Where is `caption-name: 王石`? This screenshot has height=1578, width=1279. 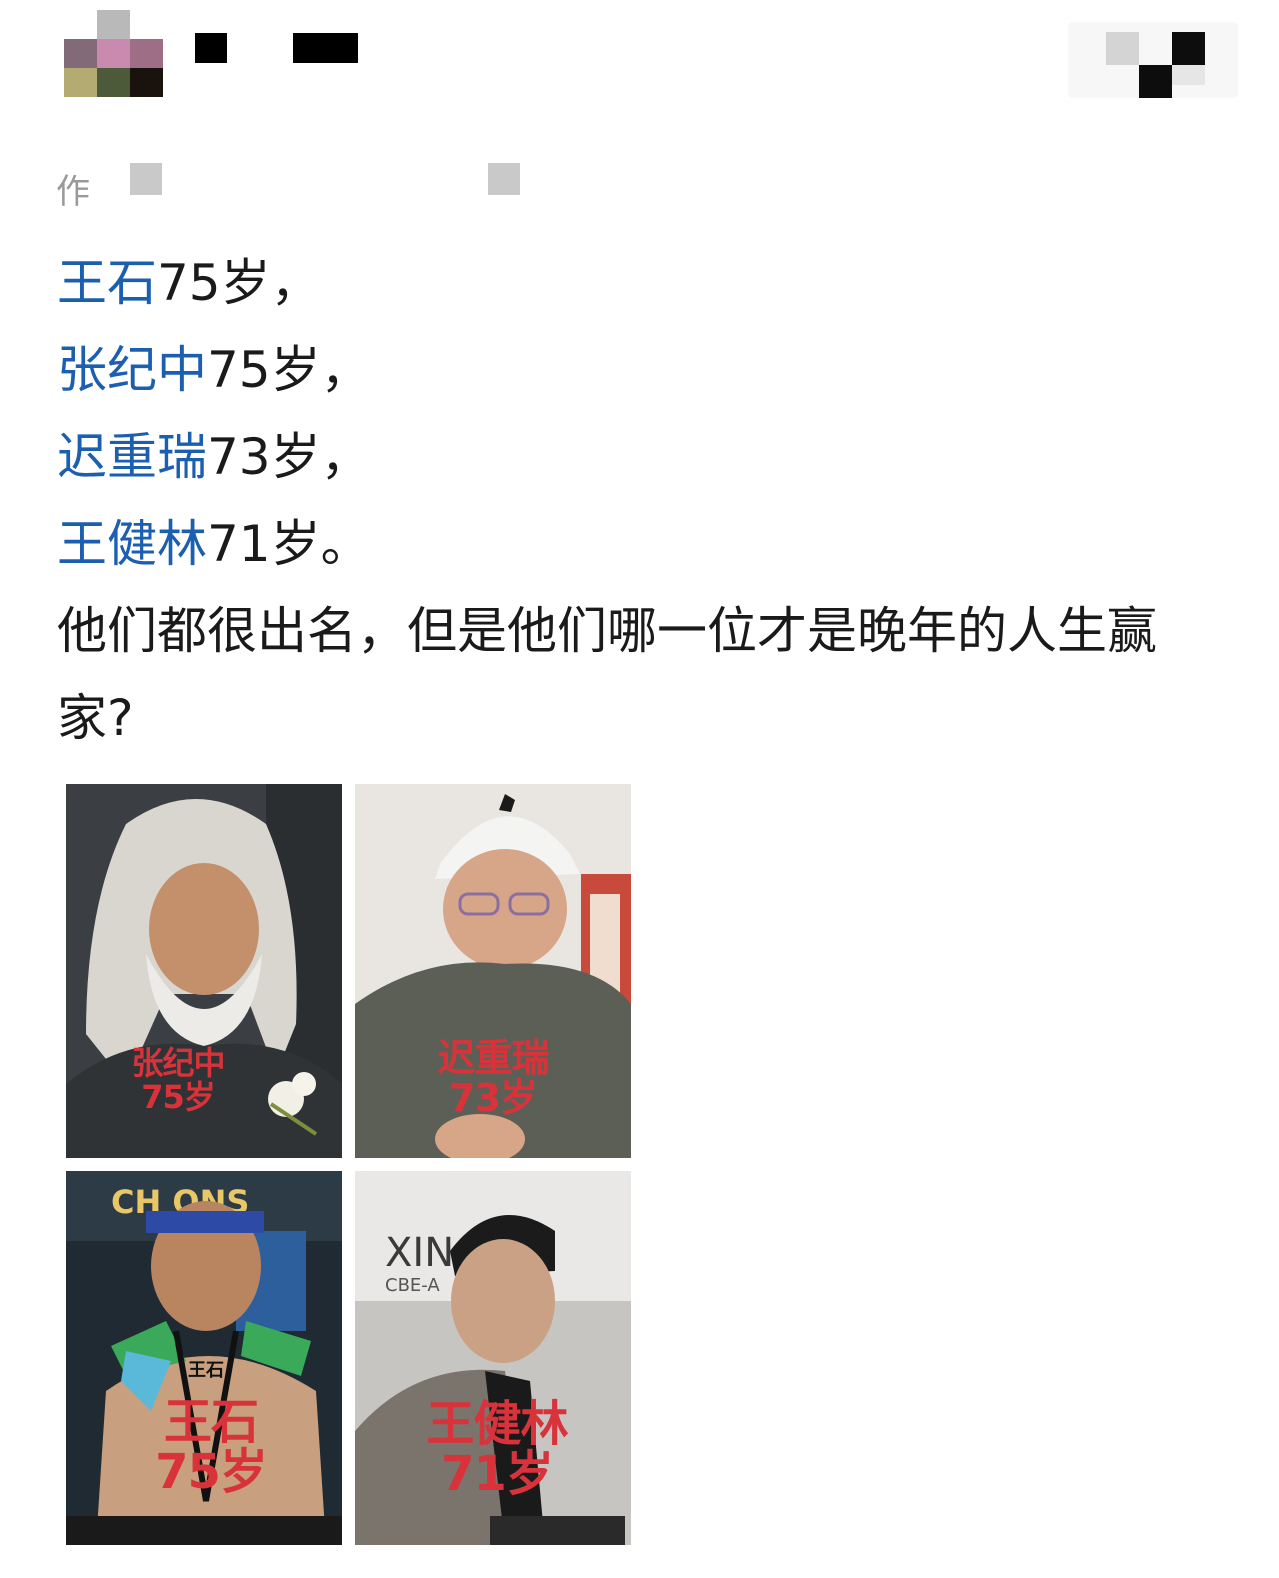
caption-name: 王石 is located at coordinates (211, 1422).